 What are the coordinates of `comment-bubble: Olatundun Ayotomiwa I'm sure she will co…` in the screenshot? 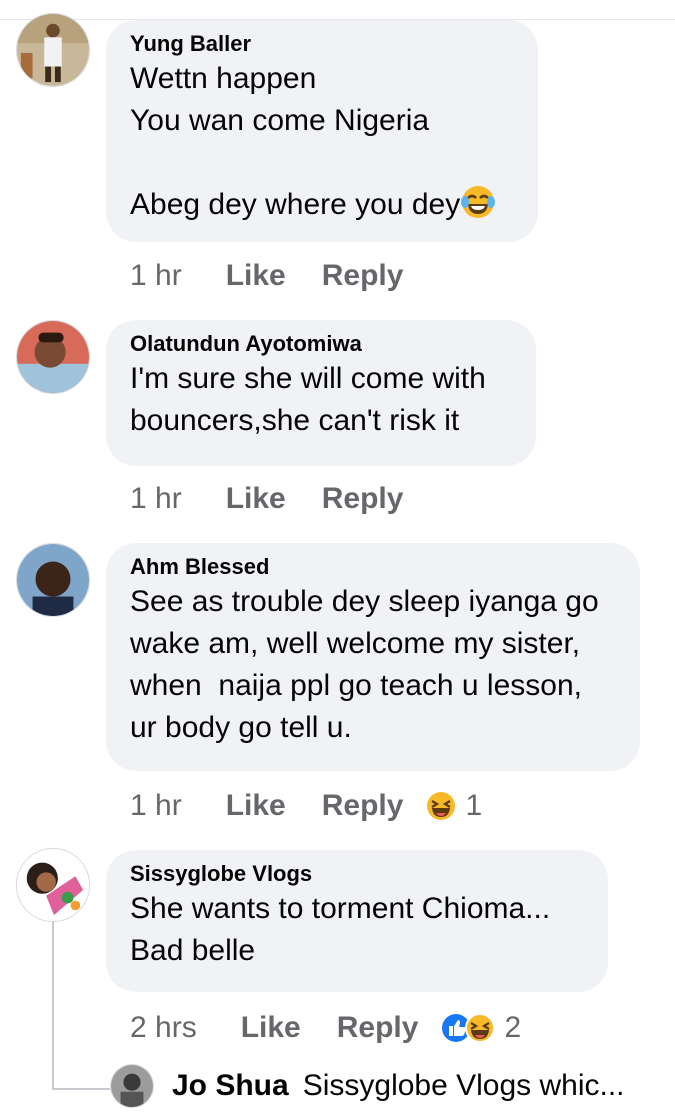 It's located at (321, 393).